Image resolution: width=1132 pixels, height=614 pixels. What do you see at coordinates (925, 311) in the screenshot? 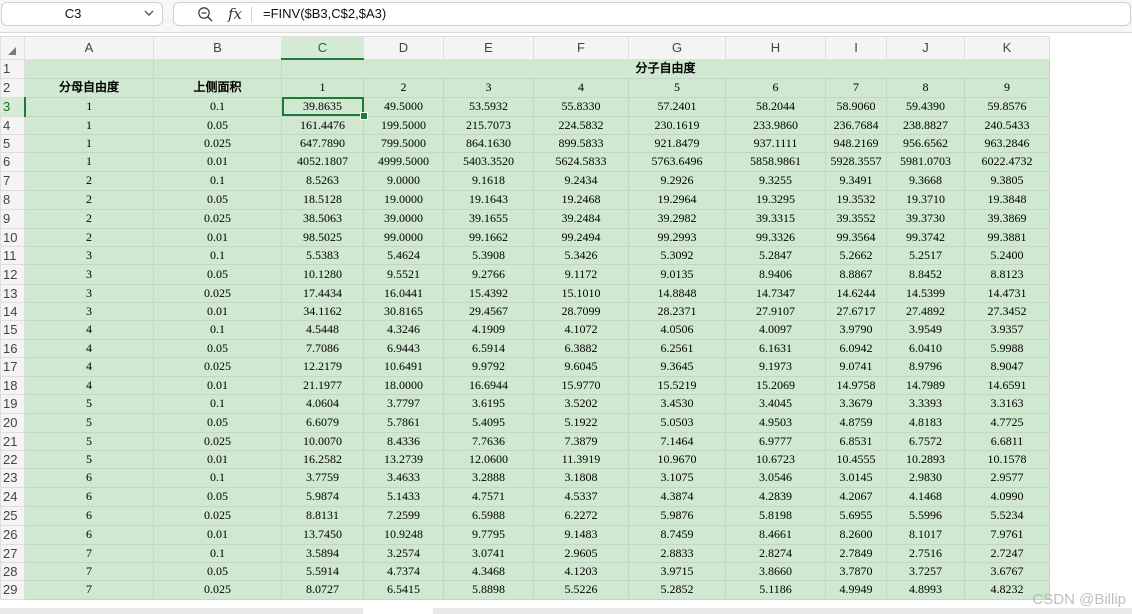
I see `cell-j14: 27.4892` at bounding box center [925, 311].